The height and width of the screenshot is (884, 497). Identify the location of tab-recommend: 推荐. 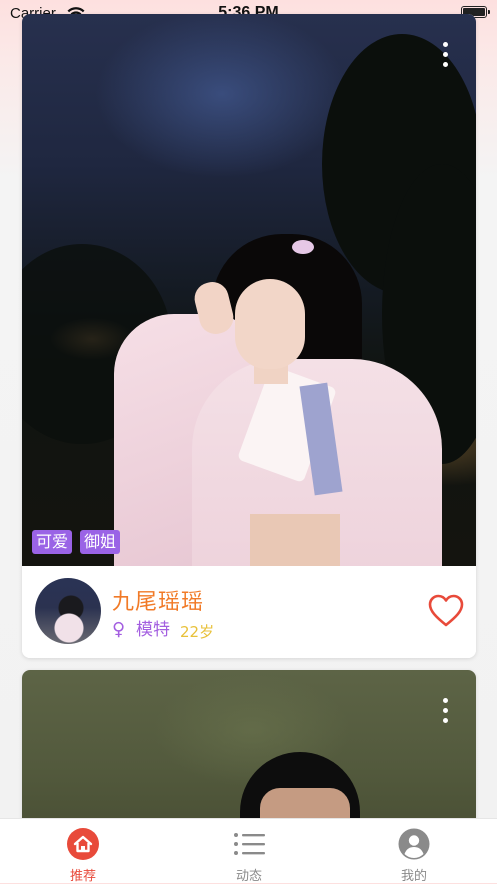
(83, 851).